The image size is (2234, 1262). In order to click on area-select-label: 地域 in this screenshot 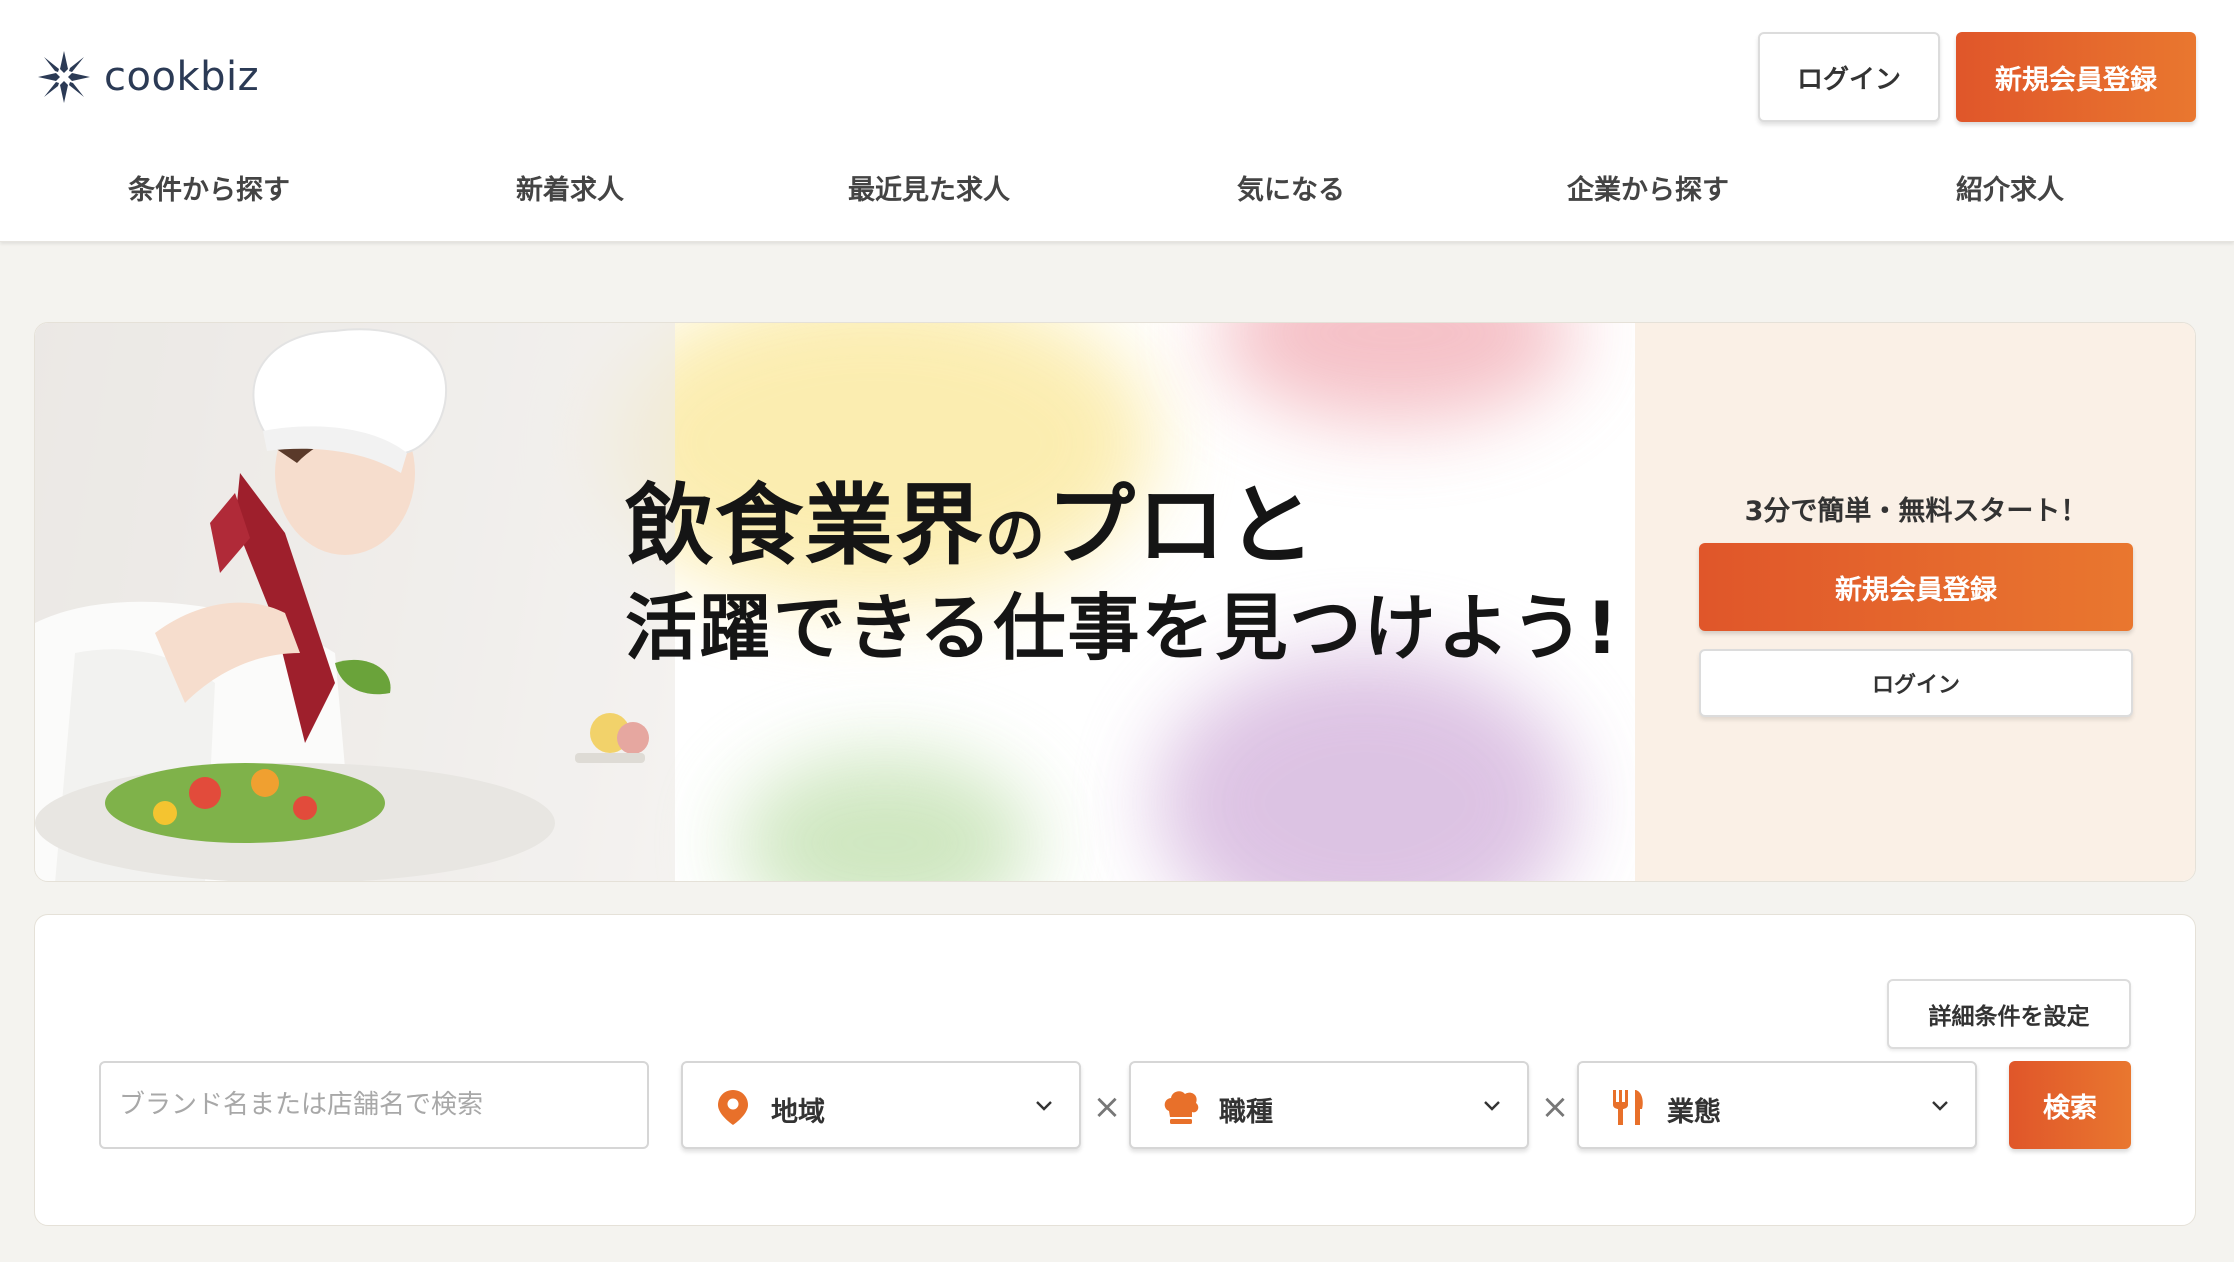, I will do `click(798, 1112)`.